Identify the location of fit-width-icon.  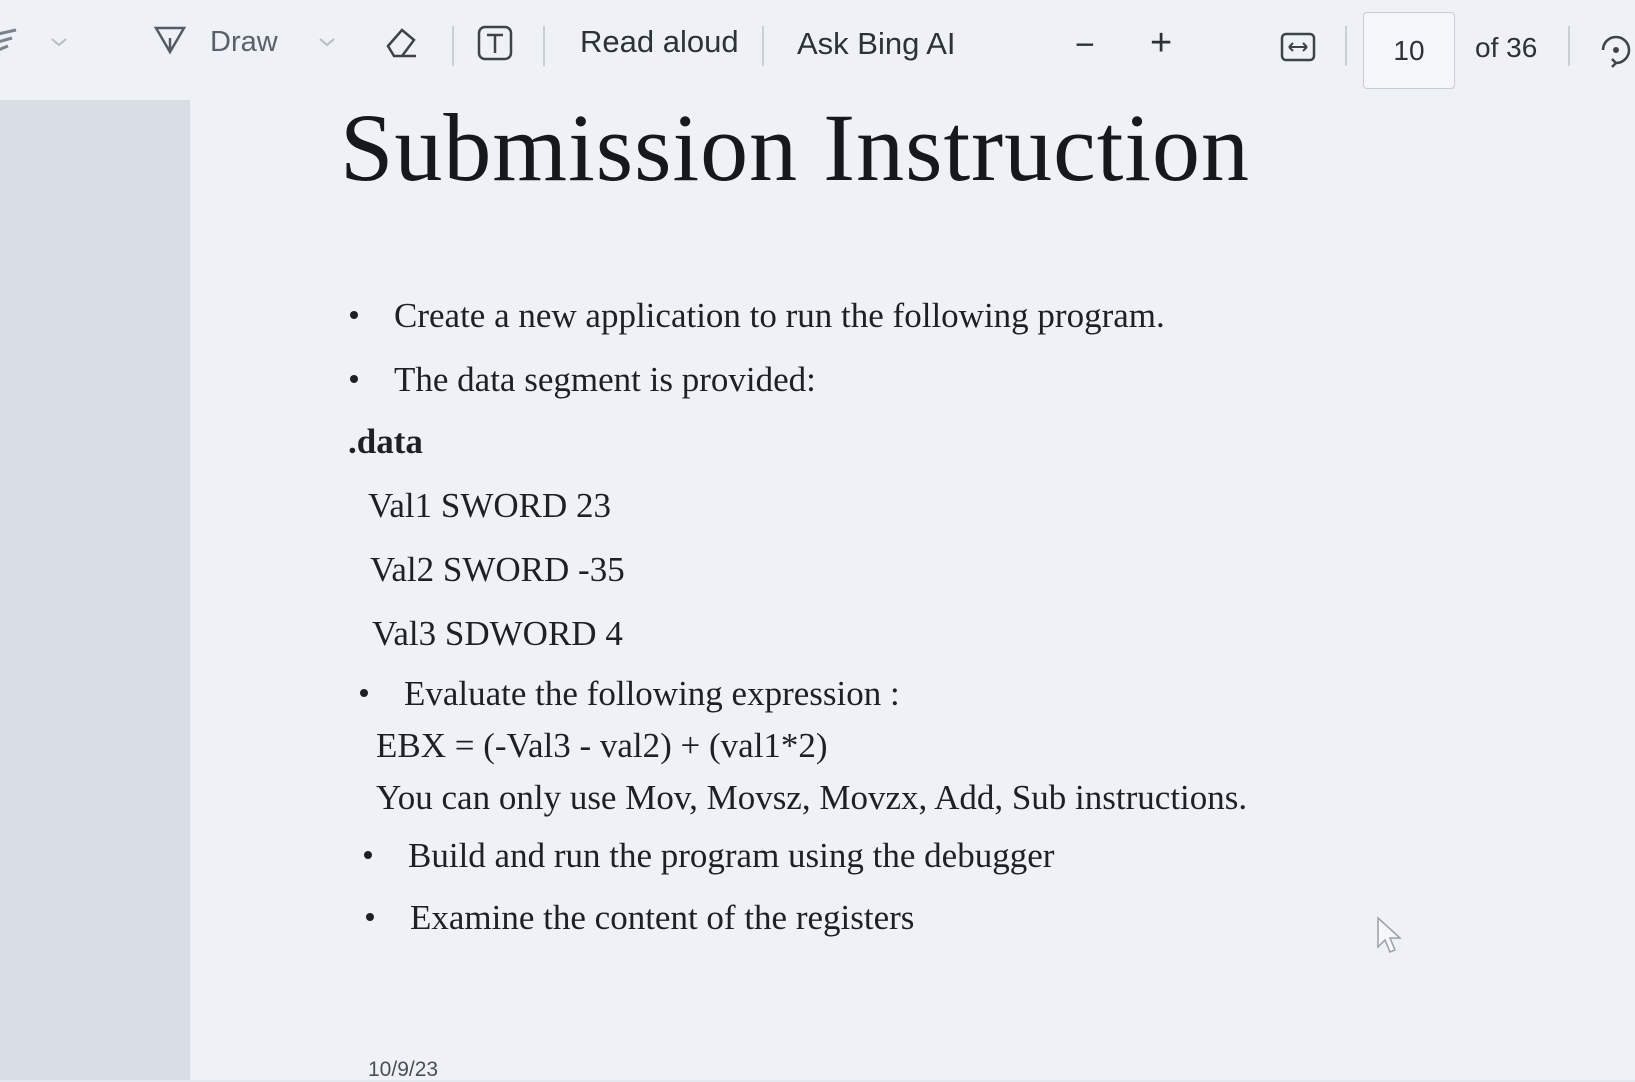
(1298, 47).